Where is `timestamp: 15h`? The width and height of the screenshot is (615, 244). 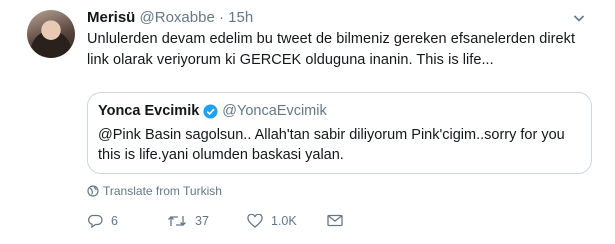
timestamp: 15h is located at coordinates (240, 17).